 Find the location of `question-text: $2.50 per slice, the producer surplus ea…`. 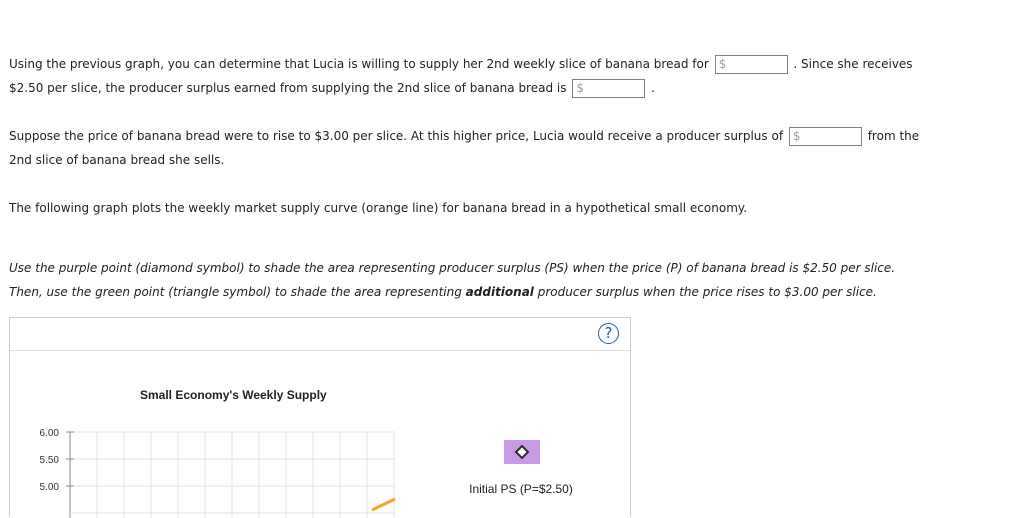

question-text: $2.50 per slice, the producer surplus ea… is located at coordinates (288, 88).